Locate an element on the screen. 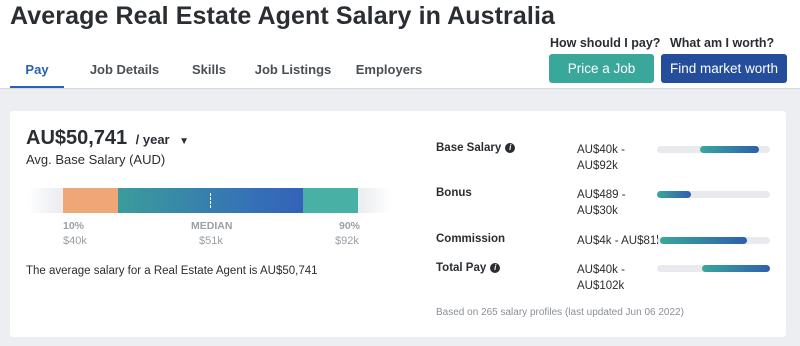 The image size is (800, 346). base-salary-range-line2: AU$92k is located at coordinates (597, 166).